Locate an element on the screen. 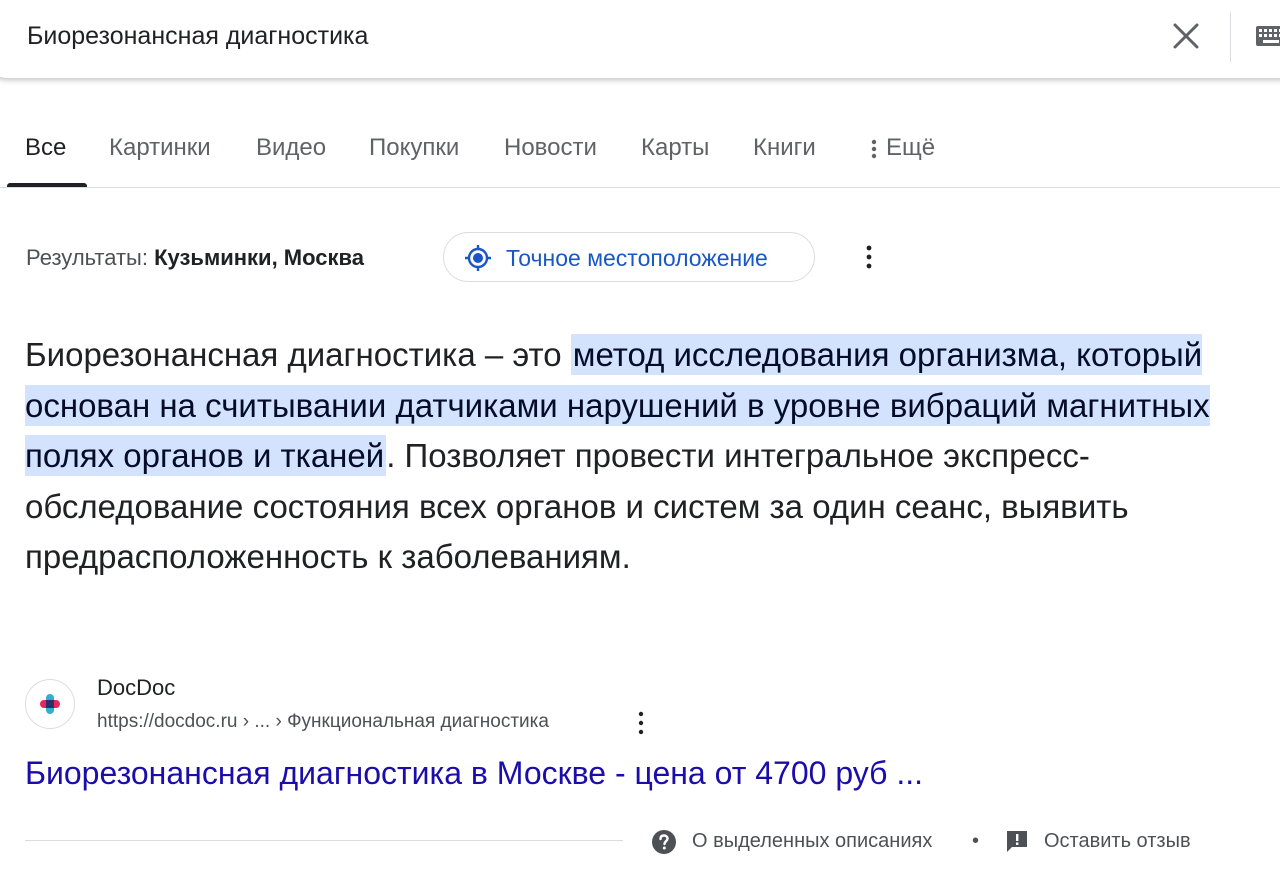  source-site-name: DocDoc is located at coordinates (136, 688).